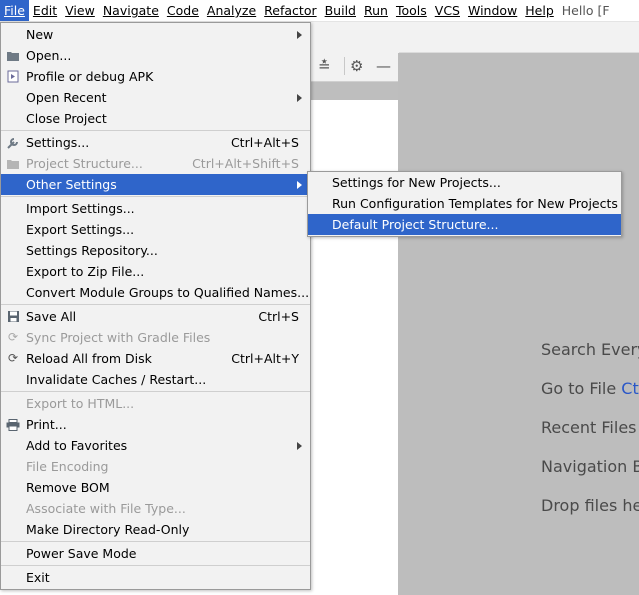 This screenshot has width=639, height=595. What do you see at coordinates (324, 66) in the screenshot?
I see `collapse-icon: ≛` at bounding box center [324, 66].